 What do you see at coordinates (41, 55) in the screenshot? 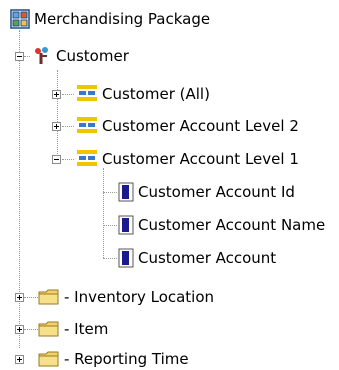
I see `dimension-icon` at bounding box center [41, 55].